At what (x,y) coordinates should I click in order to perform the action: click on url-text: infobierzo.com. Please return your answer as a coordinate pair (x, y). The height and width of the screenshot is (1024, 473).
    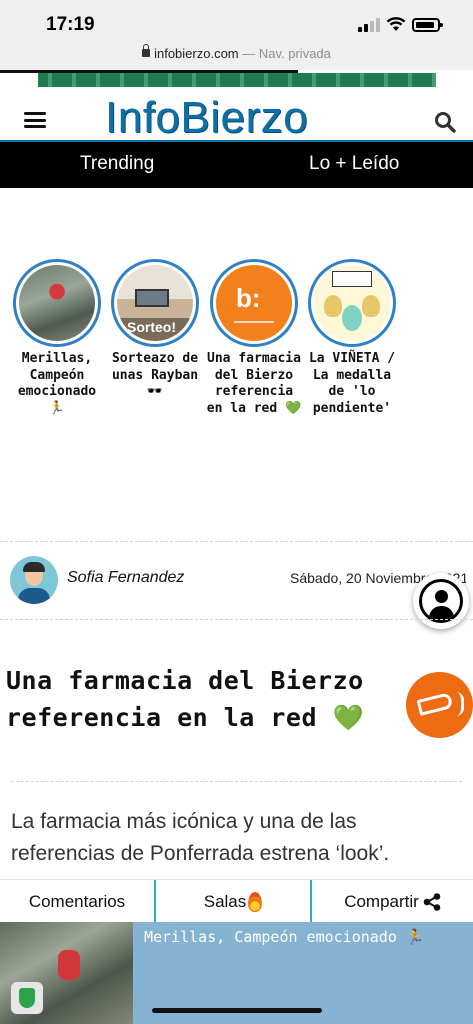
    Looking at the image, I should click on (196, 53).